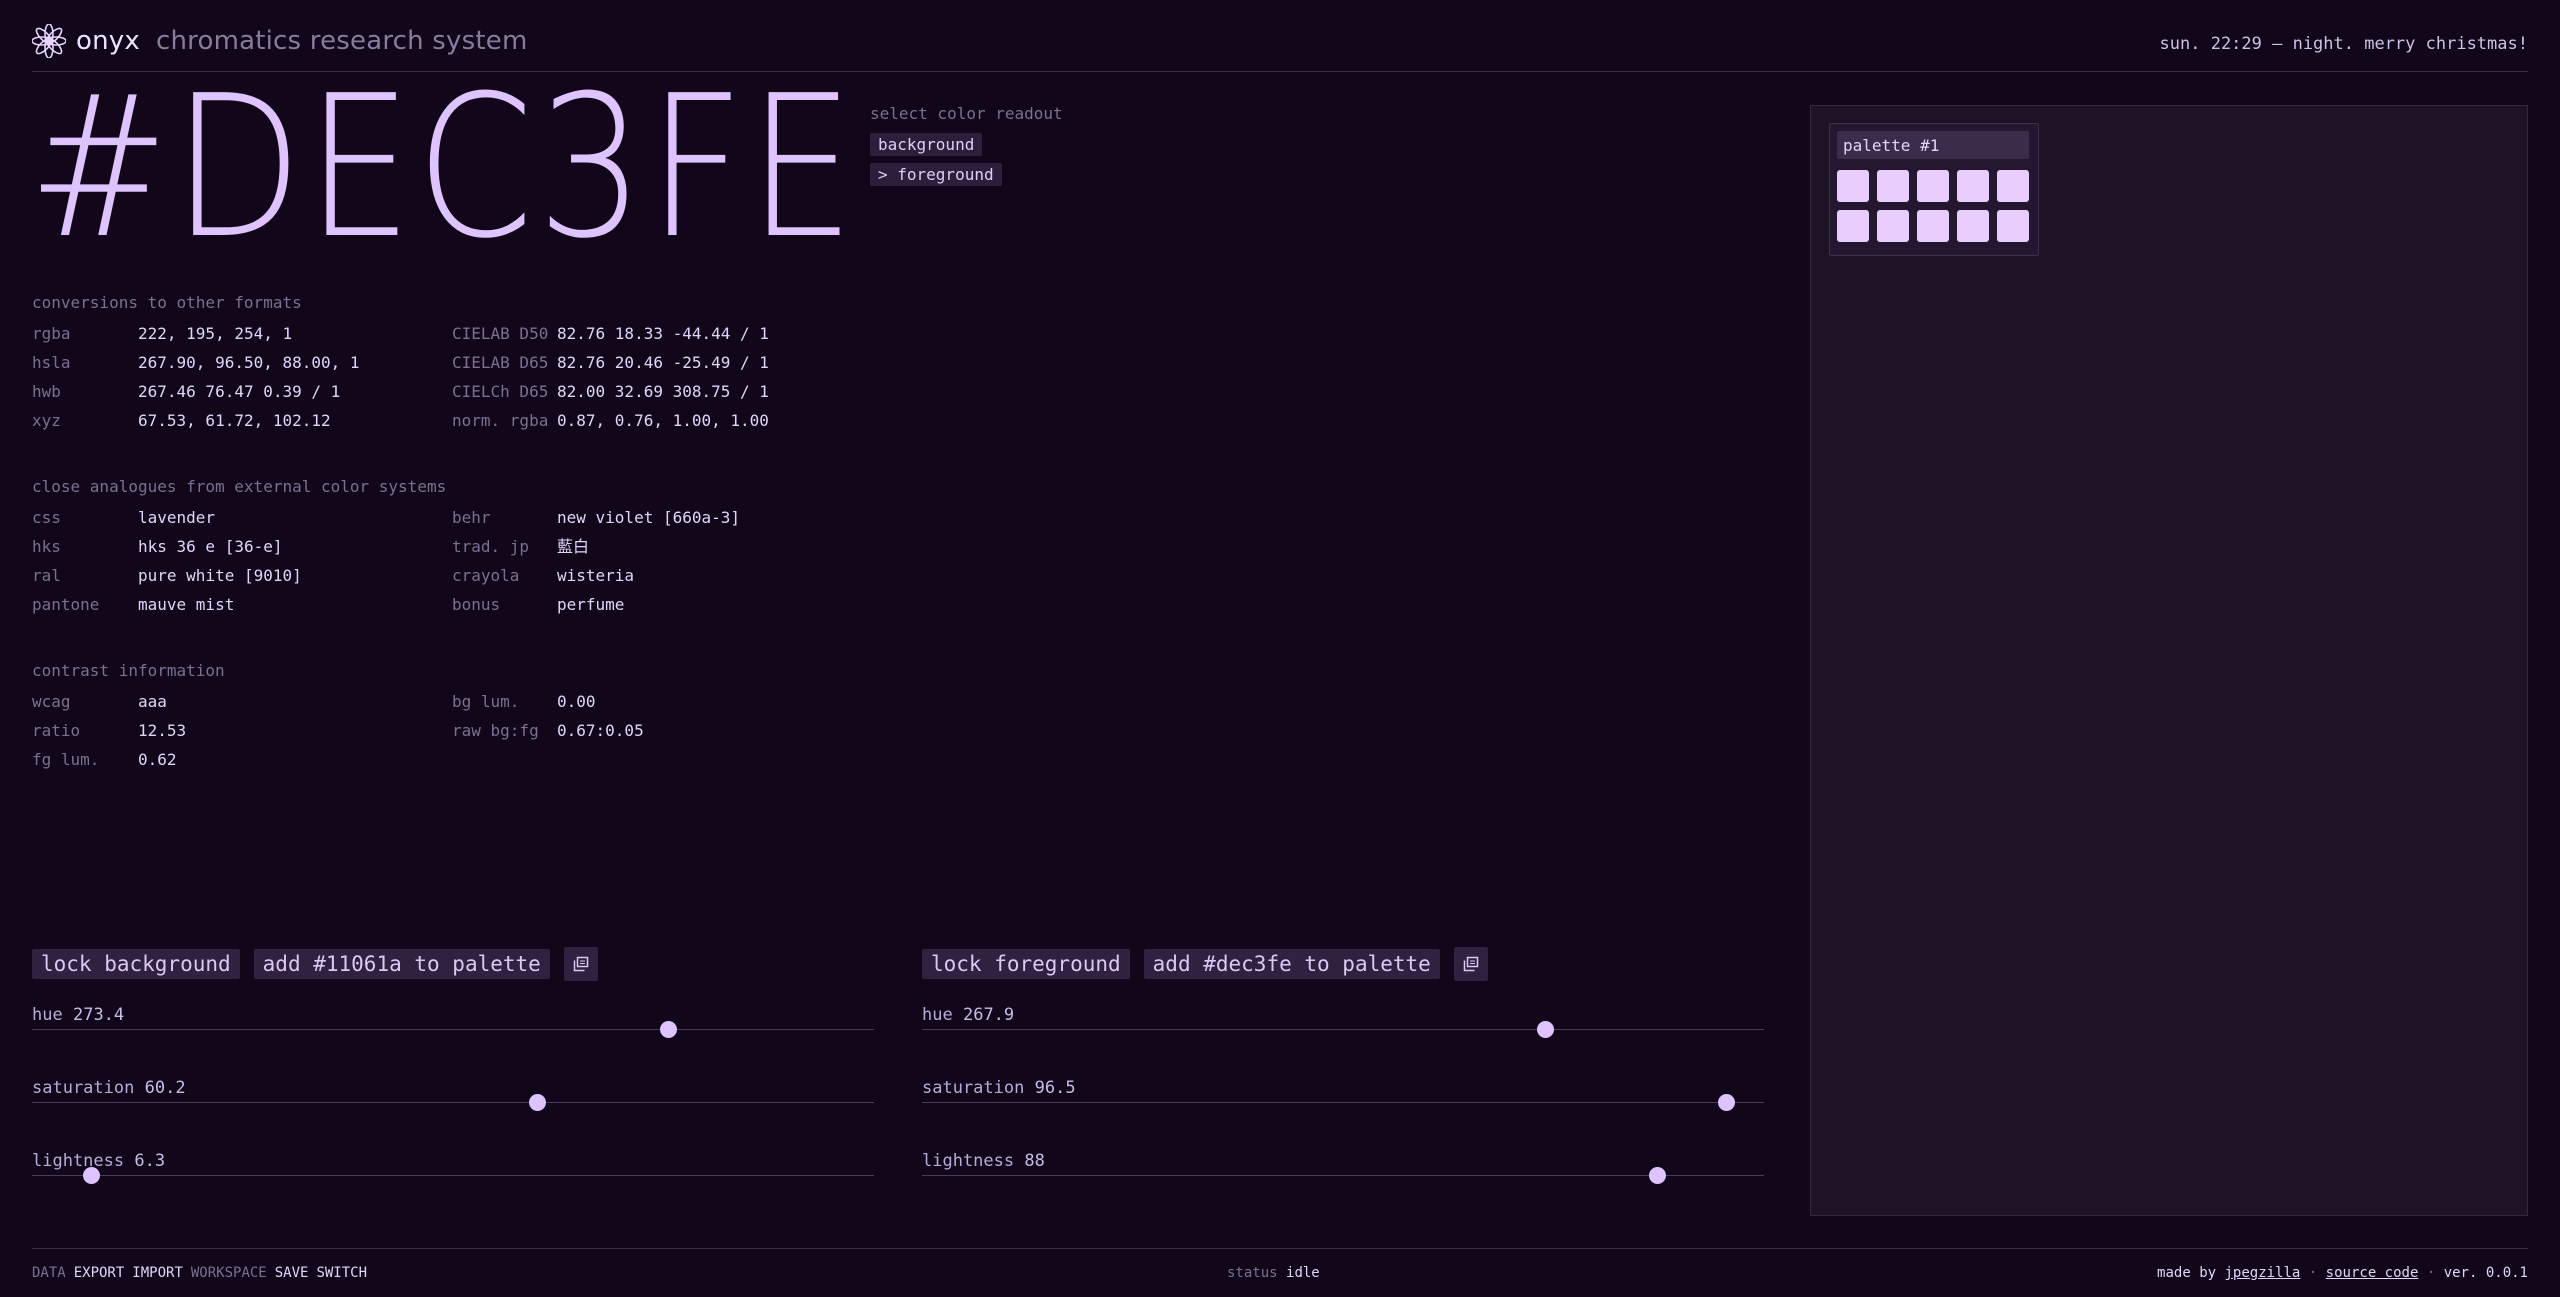 This screenshot has width=2560, height=1297. I want to click on conversion-key: hsla, so click(51, 362).